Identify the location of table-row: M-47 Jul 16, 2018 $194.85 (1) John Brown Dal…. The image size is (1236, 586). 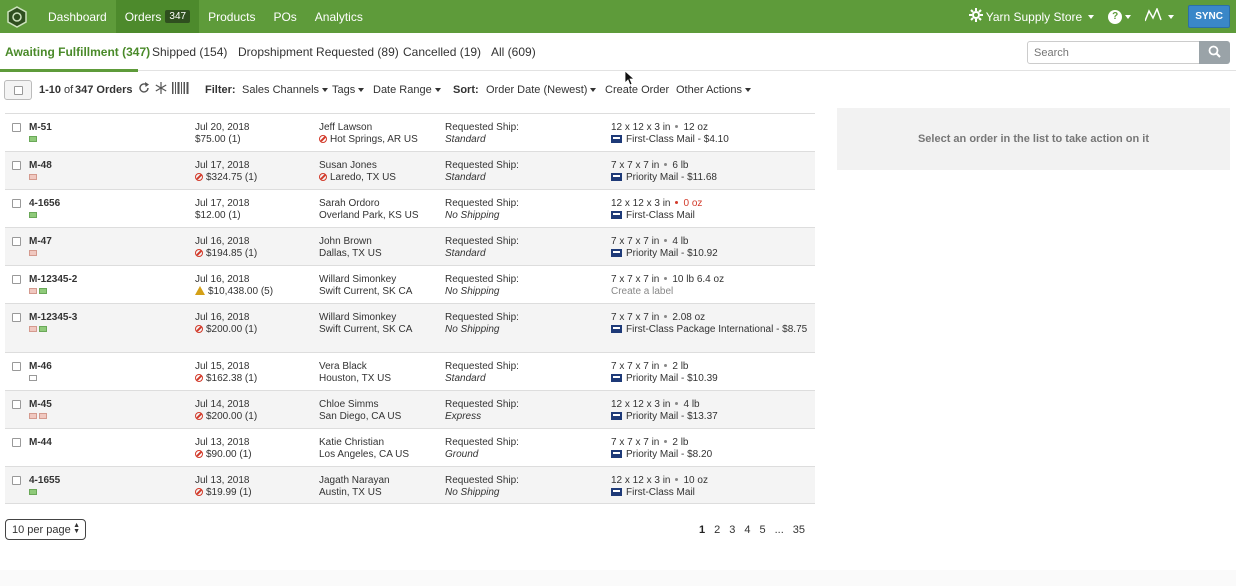
(410, 246).